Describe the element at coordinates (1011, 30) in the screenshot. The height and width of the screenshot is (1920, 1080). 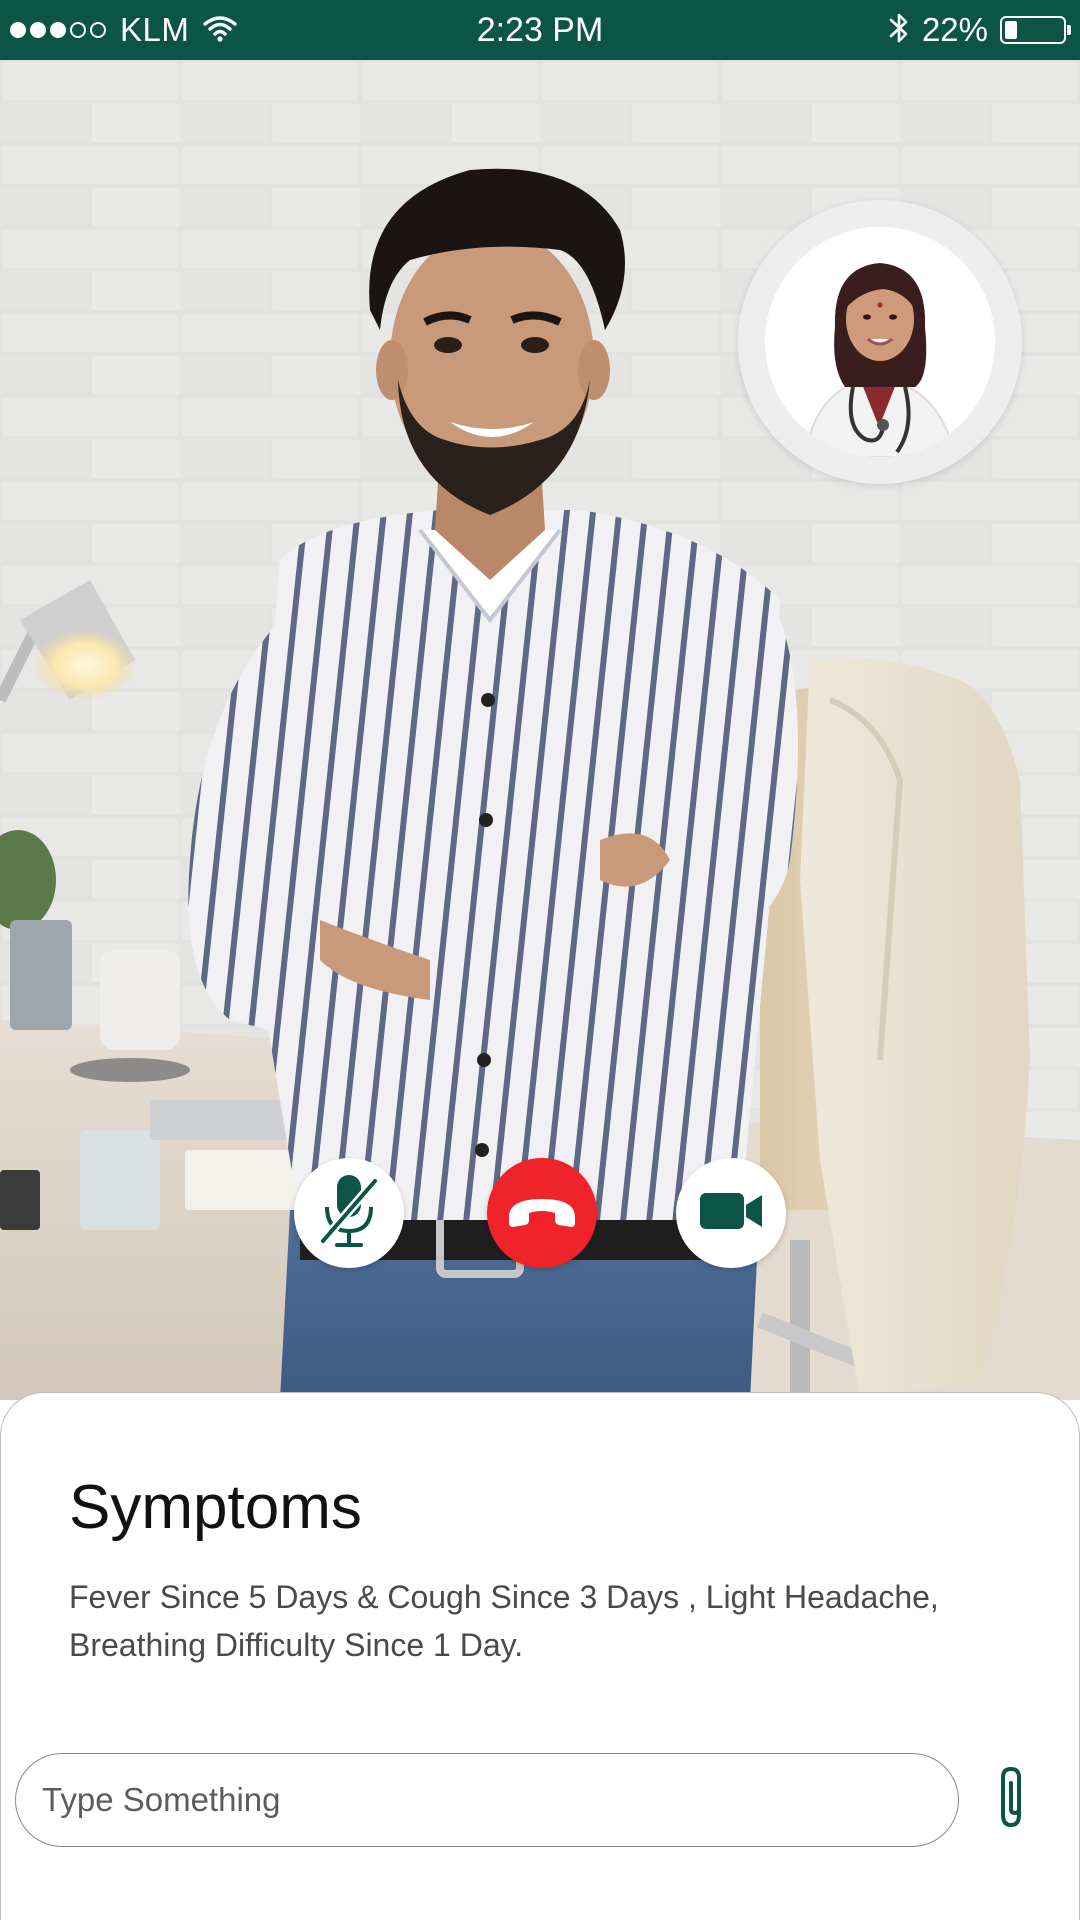
I see `battery-level-fill` at that location.